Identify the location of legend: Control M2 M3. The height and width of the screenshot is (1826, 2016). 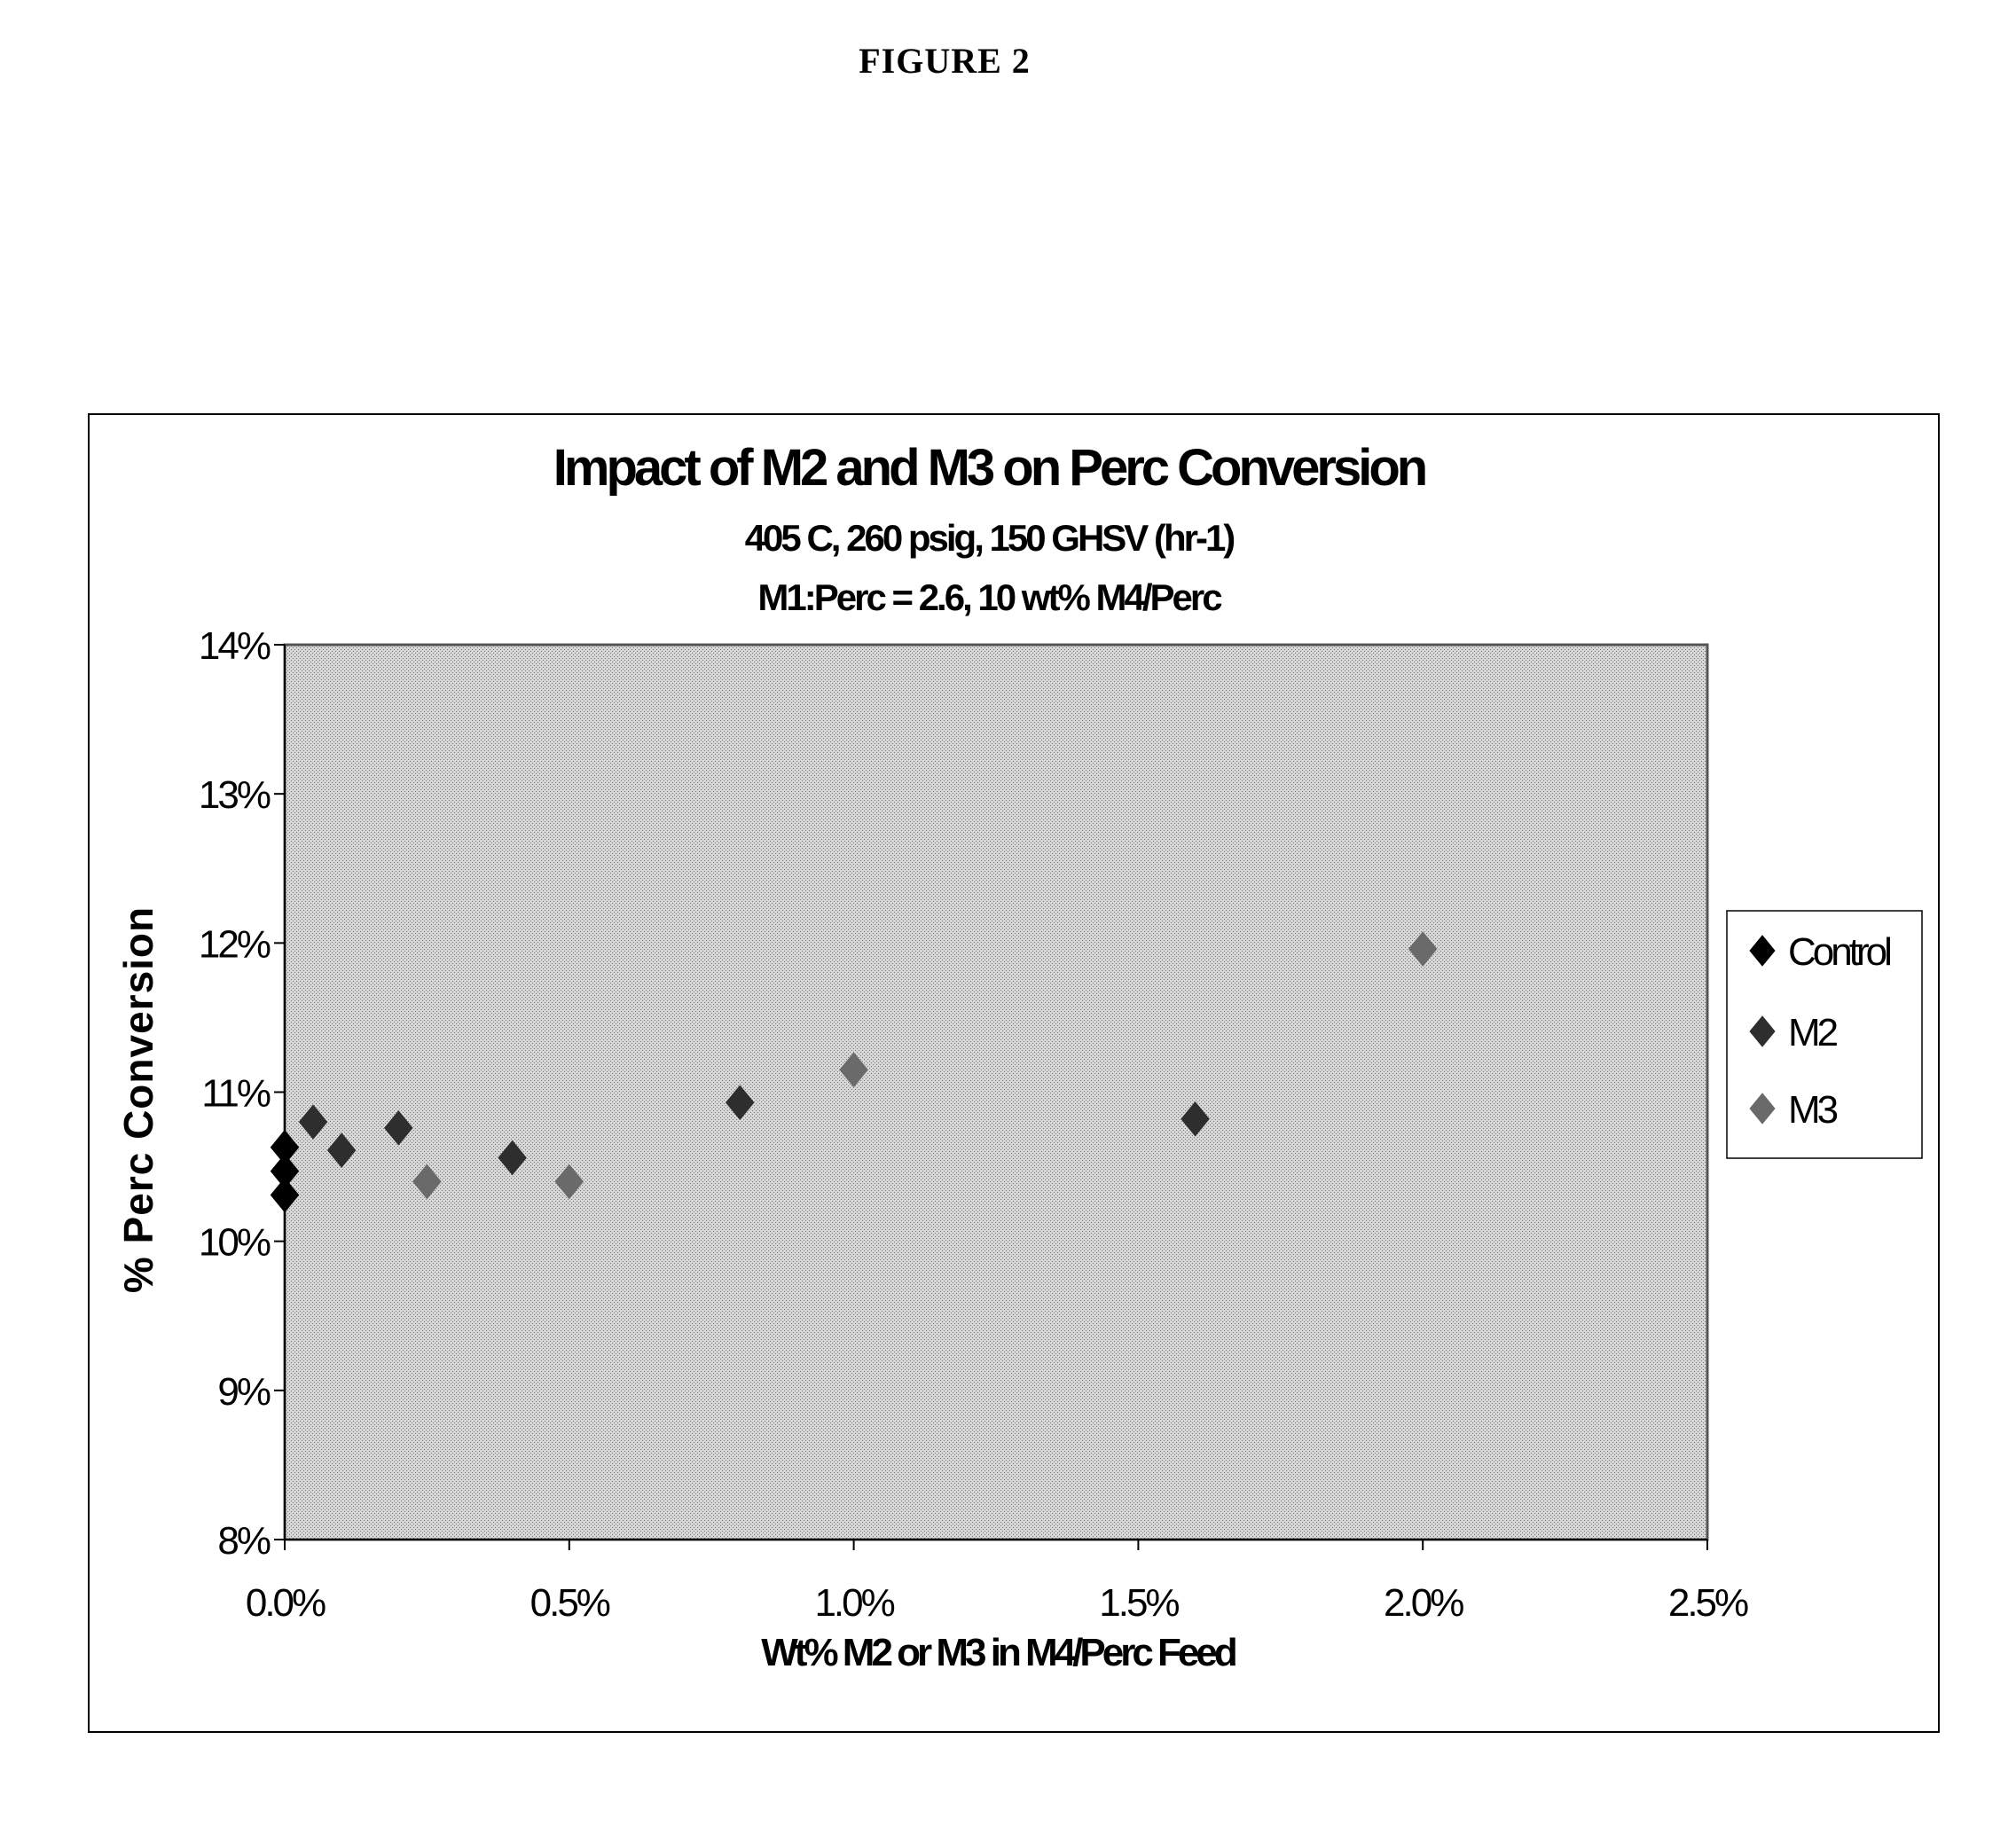
(1825, 1034).